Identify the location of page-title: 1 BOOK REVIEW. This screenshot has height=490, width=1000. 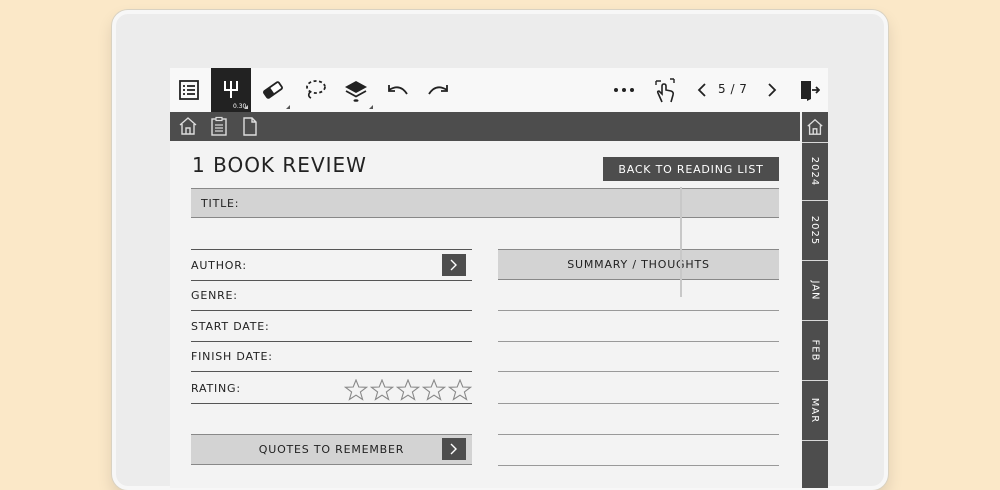
(279, 165).